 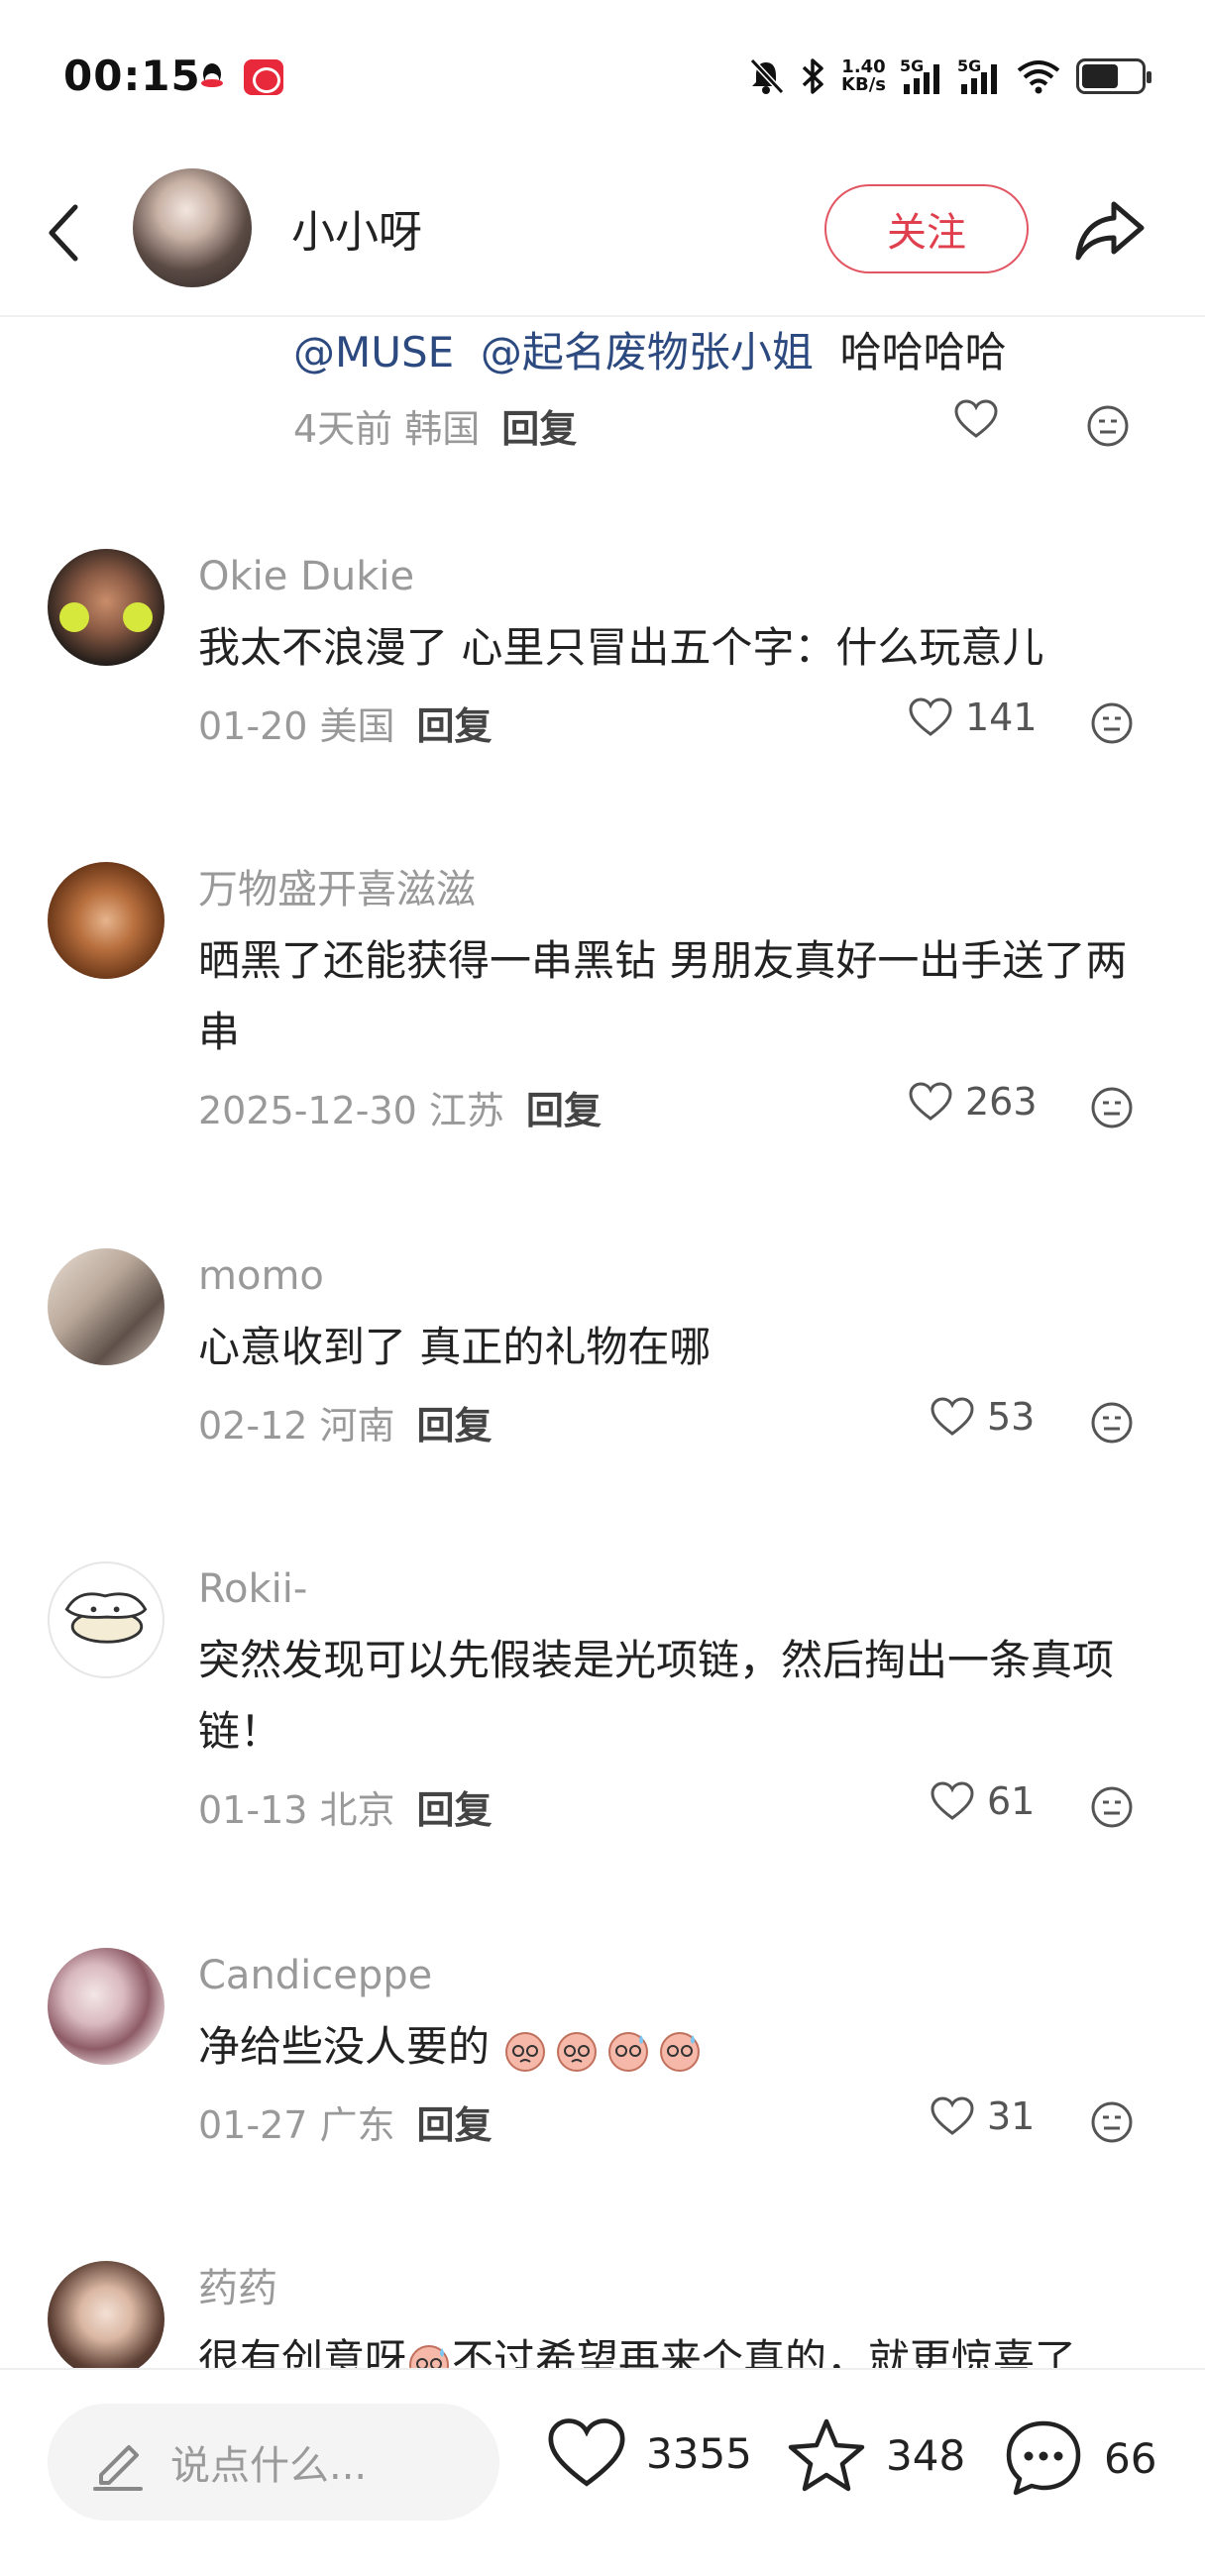 I want to click on comment-meta: 01-13 北京 回复, so click(x=345, y=1810).